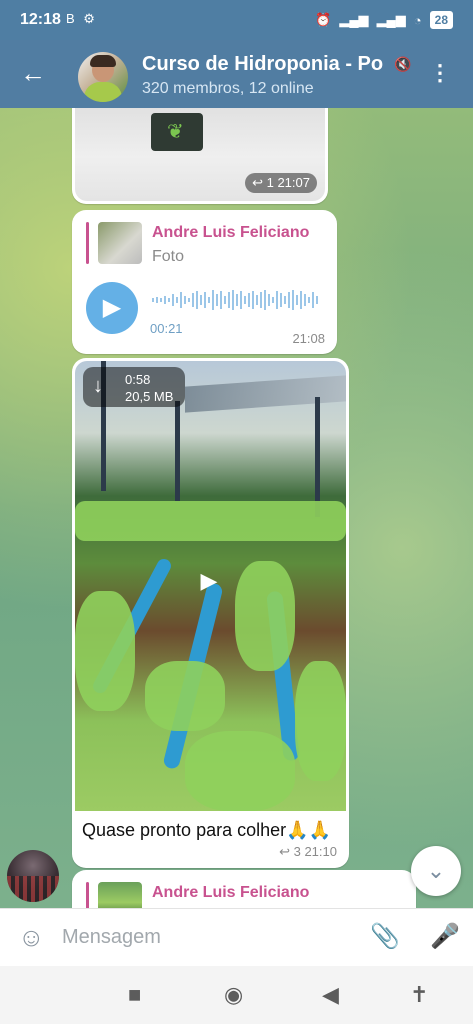  Describe the element at coordinates (419, 995) in the screenshot. I see `accessibility-icon: ✝` at that location.